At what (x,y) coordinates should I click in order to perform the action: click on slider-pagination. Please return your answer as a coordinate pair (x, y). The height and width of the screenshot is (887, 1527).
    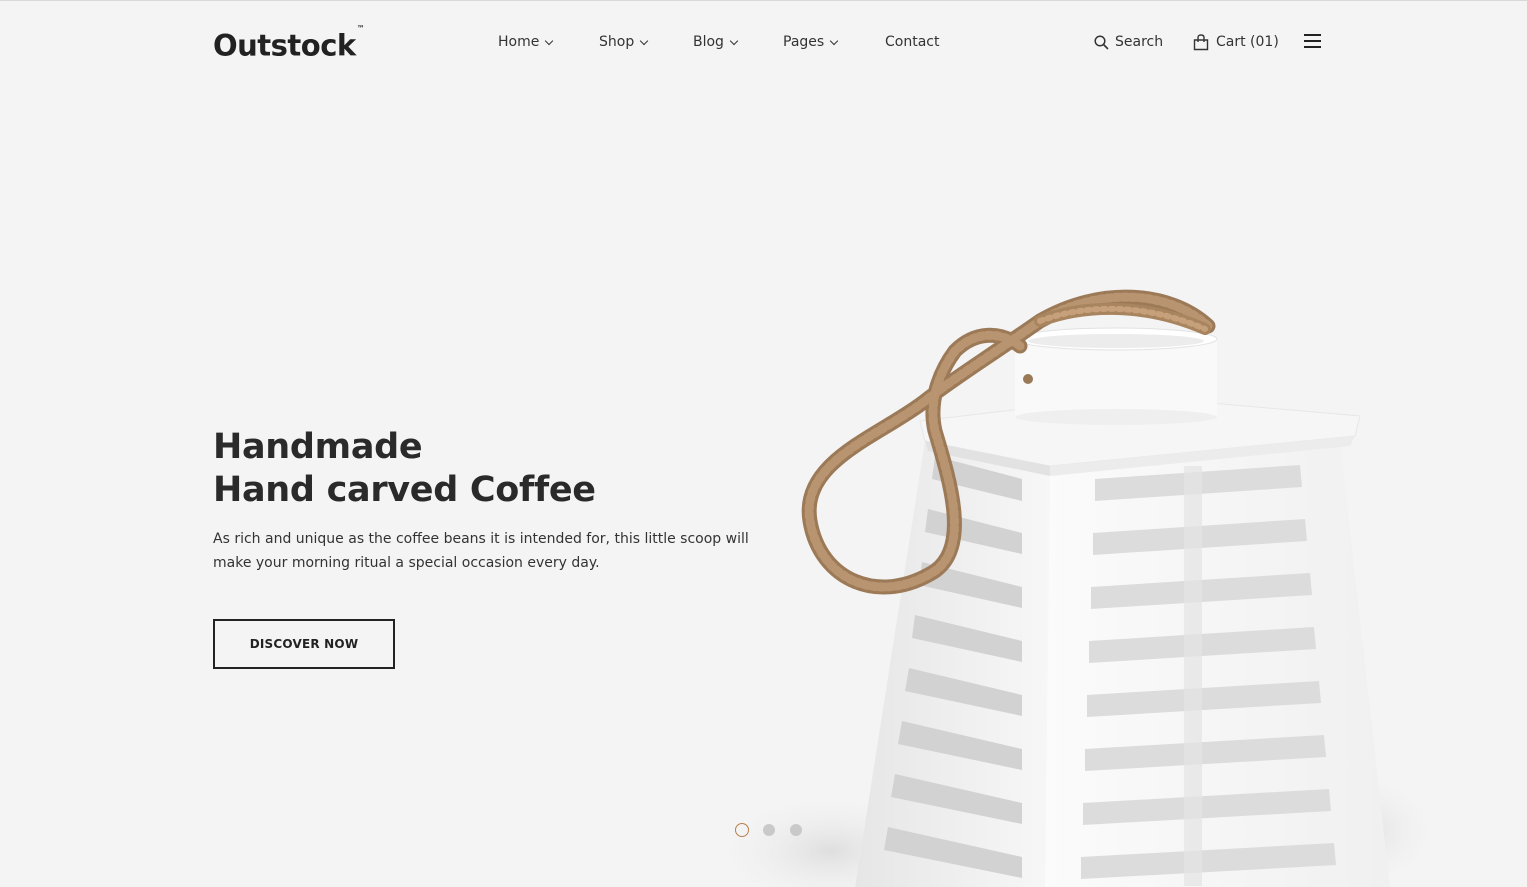
    Looking at the image, I should click on (769, 830).